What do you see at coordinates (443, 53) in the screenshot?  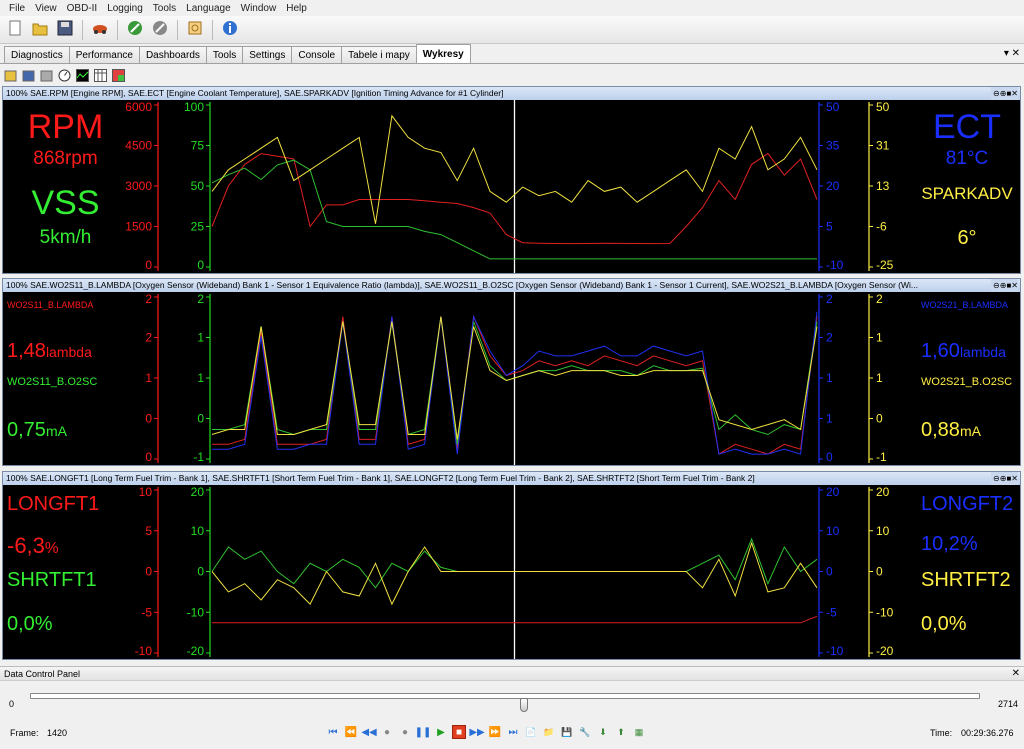 I see `tab-wykresy: Wykresy` at bounding box center [443, 53].